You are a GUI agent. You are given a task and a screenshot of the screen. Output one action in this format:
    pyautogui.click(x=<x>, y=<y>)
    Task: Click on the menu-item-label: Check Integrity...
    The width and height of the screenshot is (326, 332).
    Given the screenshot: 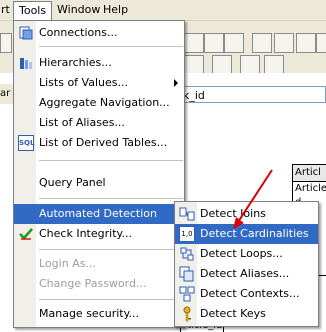 What is the action you would take?
    pyautogui.click(x=85, y=233)
    